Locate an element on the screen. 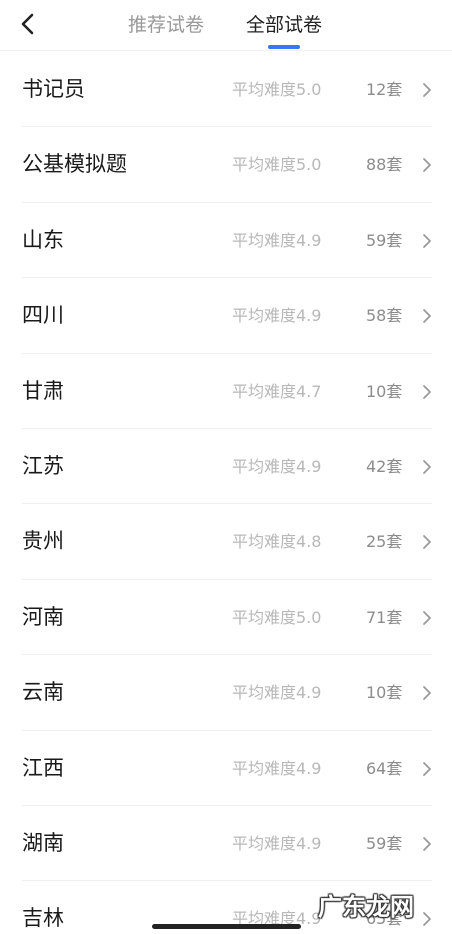 This screenshot has height=934, width=452. top-nav-bar: 推荐试卷 全部试卷 is located at coordinates (226, 25).